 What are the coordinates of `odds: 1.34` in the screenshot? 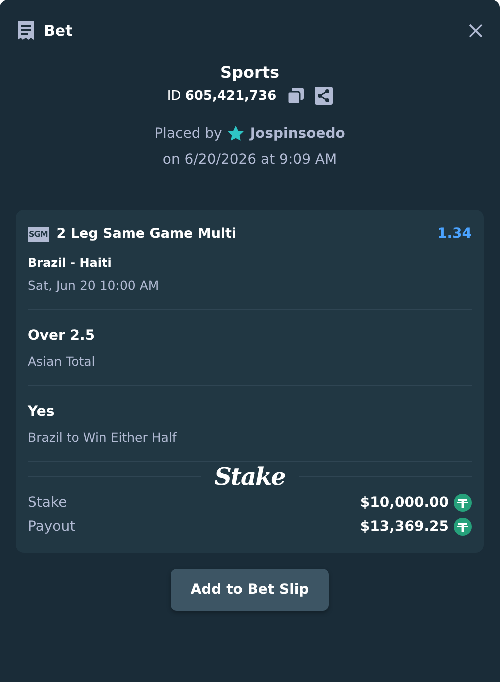 It's located at (454, 234).